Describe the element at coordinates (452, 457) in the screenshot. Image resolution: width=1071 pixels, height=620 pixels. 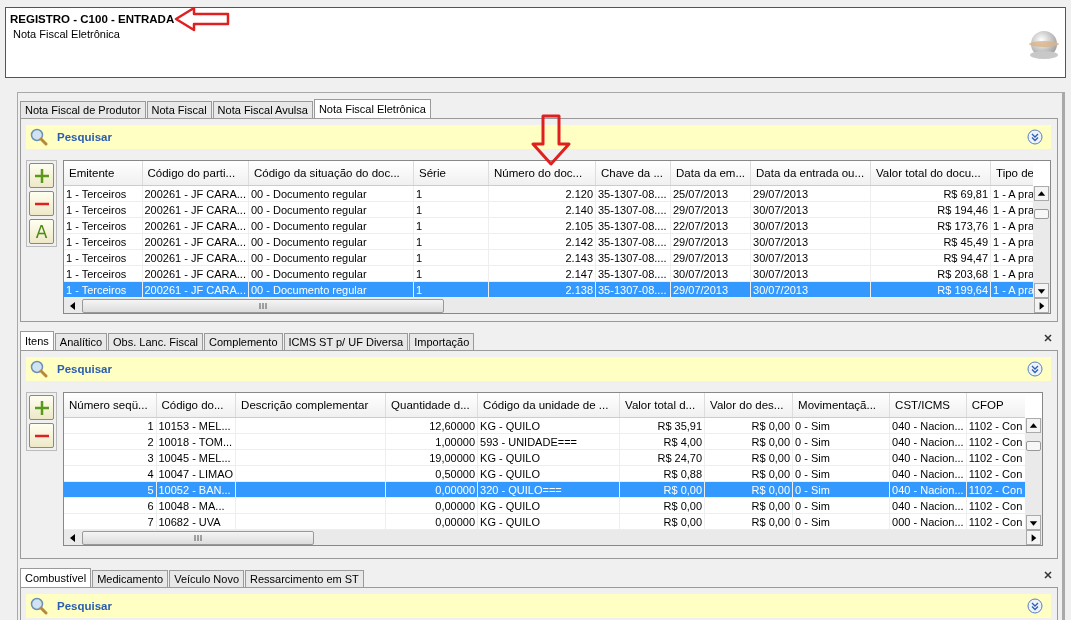
I see `table-cell: 19,00000` at that location.